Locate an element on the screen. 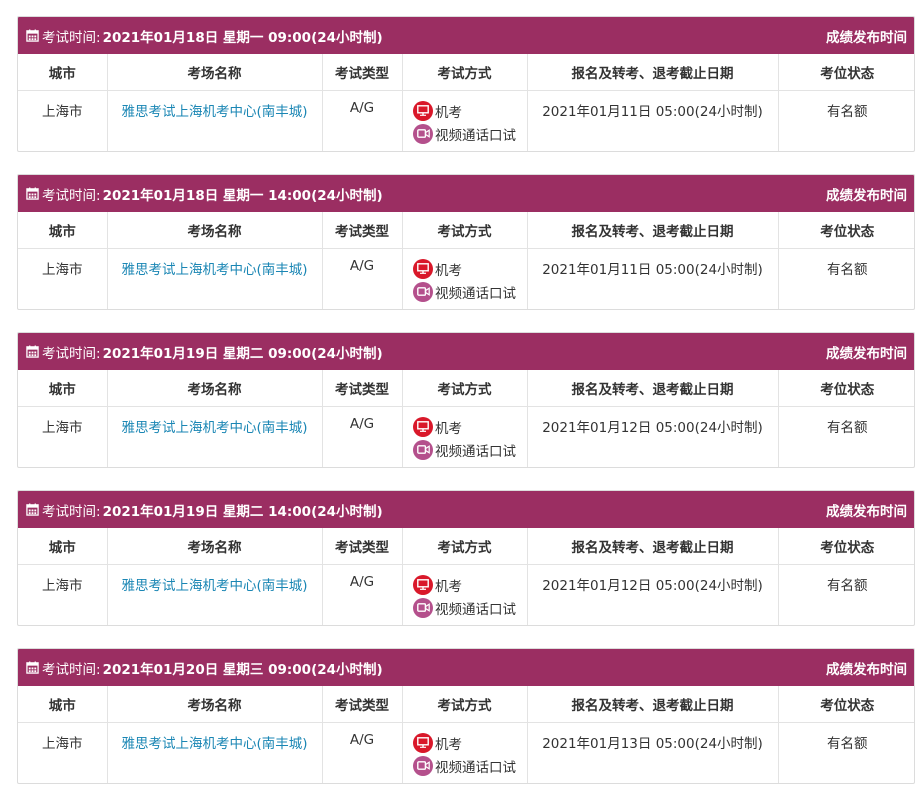  deadline-cell: 2021年01月12日 05:00(24小时制) is located at coordinates (653, 594).